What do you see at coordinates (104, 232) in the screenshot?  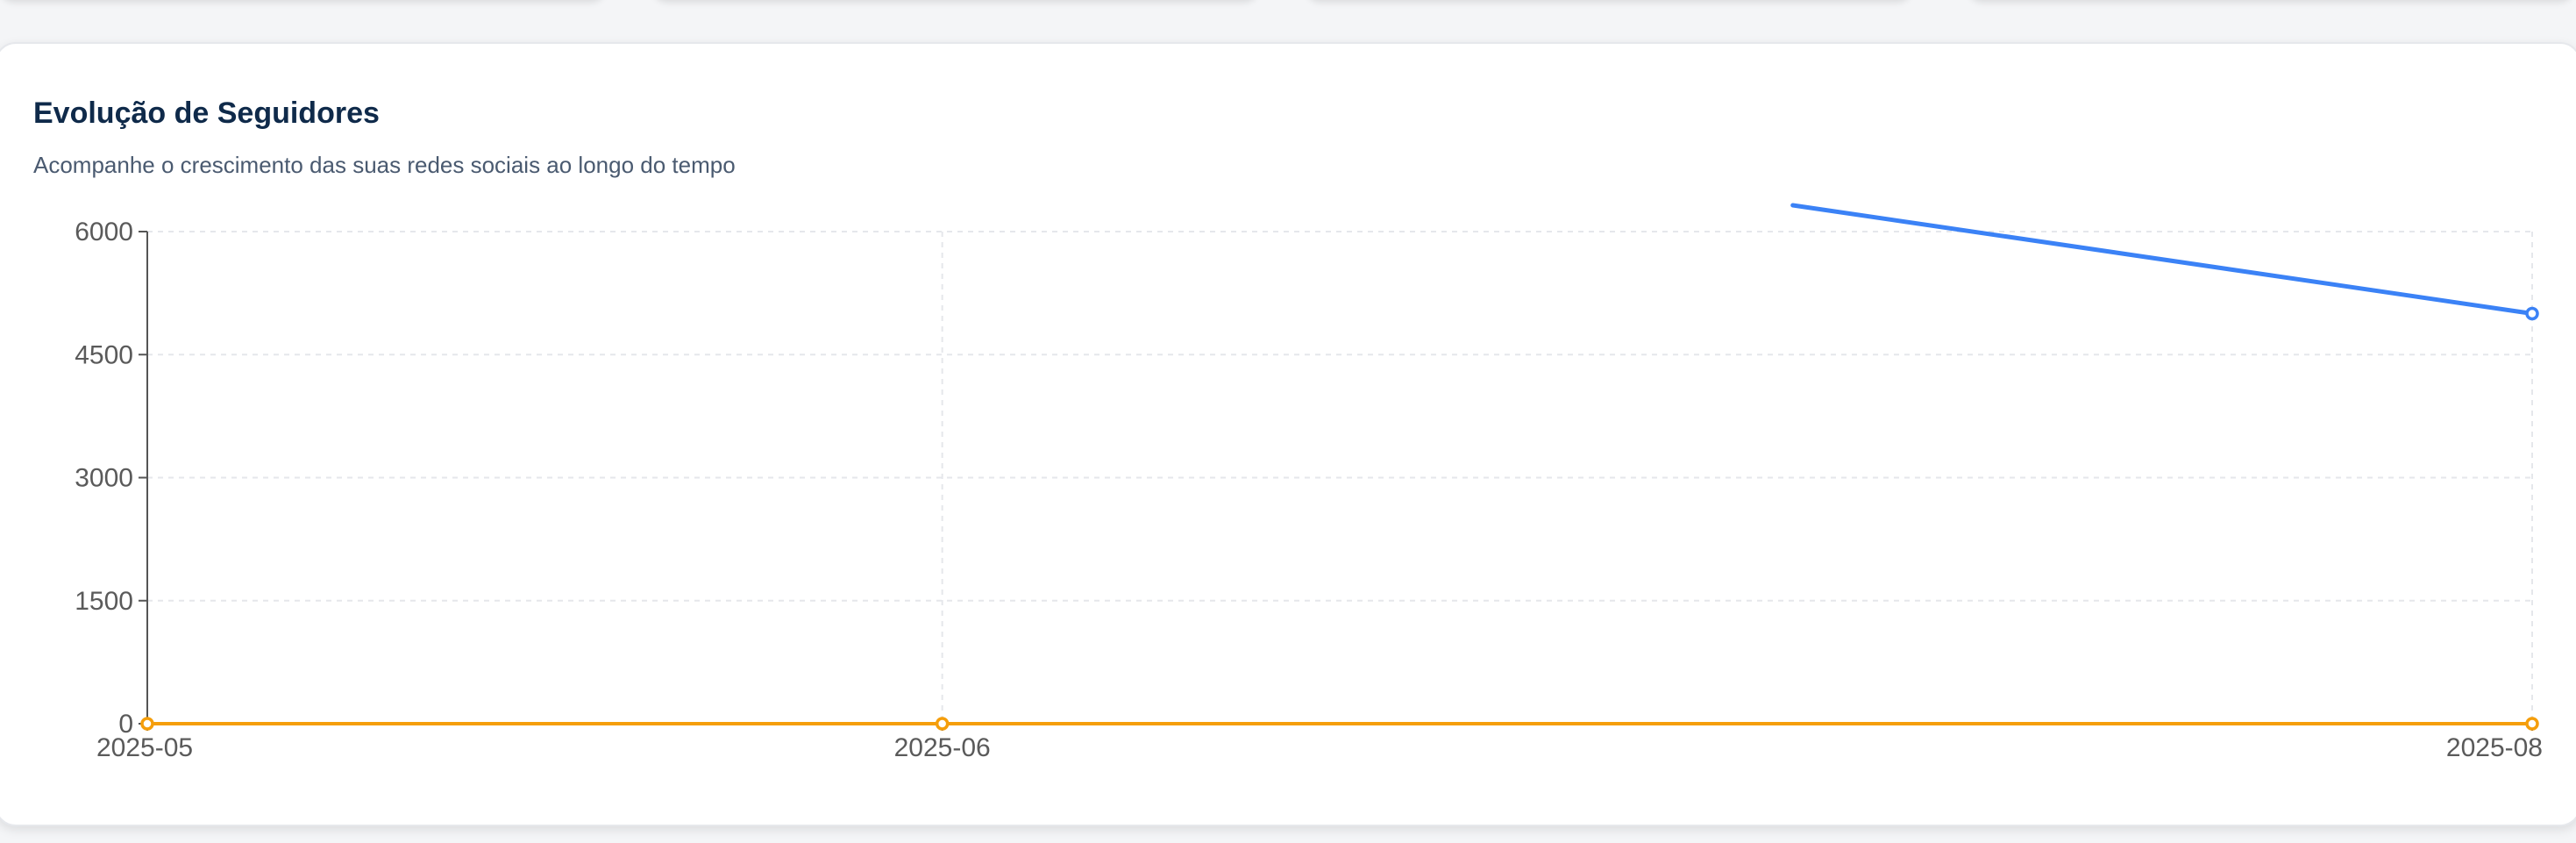 I see `y-tick-label-4: 6000` at bounding box center [104, 232].